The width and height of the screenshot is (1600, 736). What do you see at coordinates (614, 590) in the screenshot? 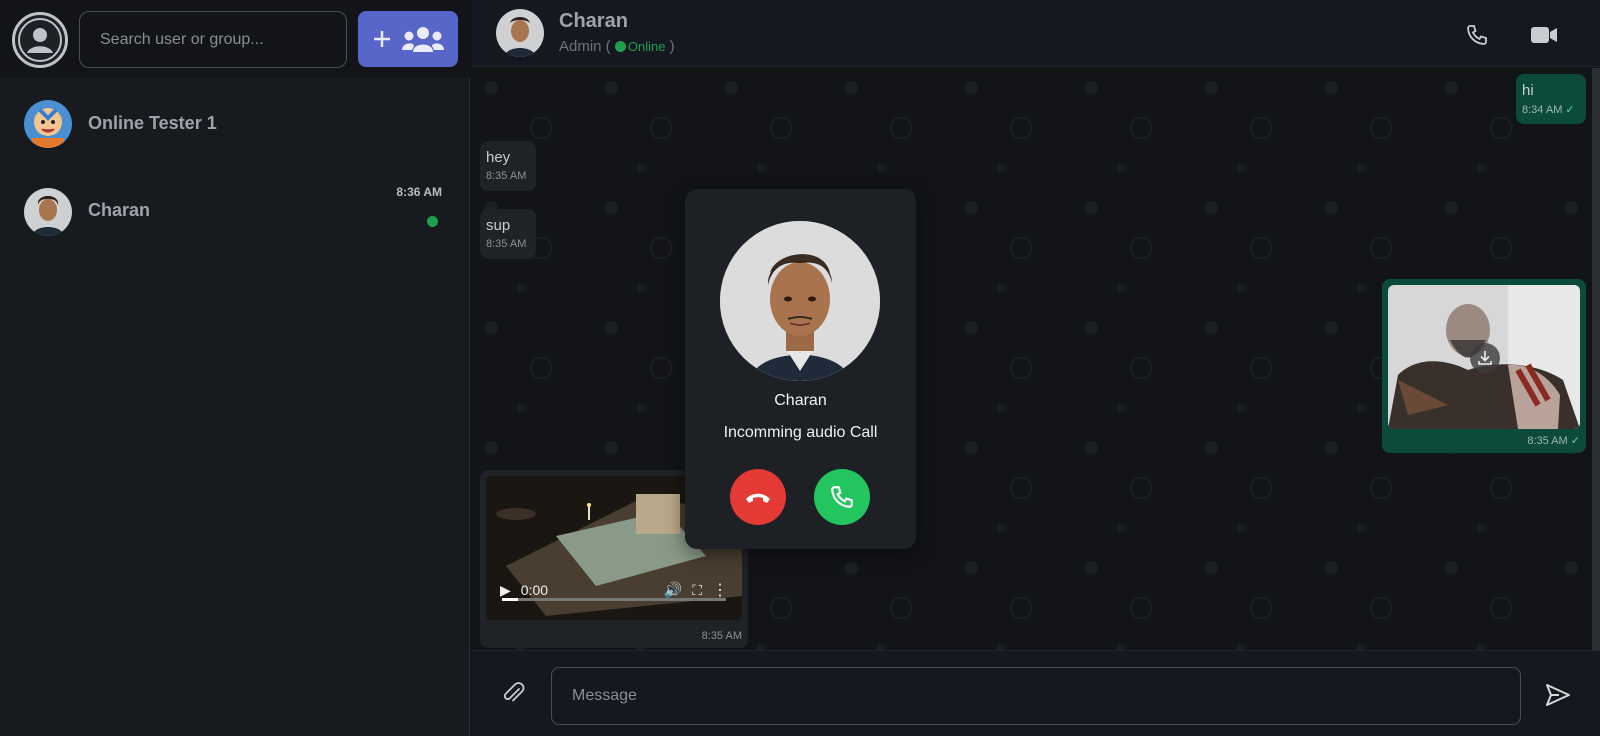
I see `video-controls: ▶ 0:00 🔊 ⛶ ⋮` at bounding box center [614, 590].